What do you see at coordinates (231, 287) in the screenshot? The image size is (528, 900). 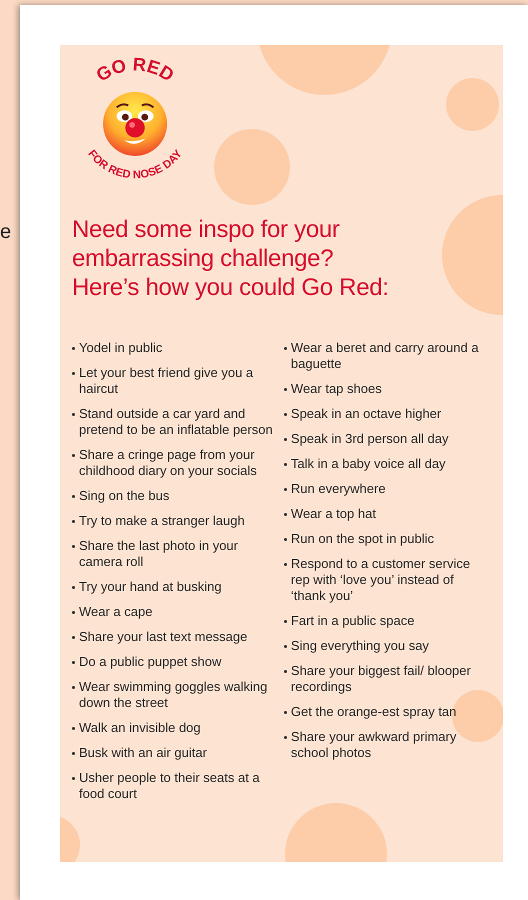 I see `heading-line: Here’s how you could Go Red:` at bounding box center [231, 287].